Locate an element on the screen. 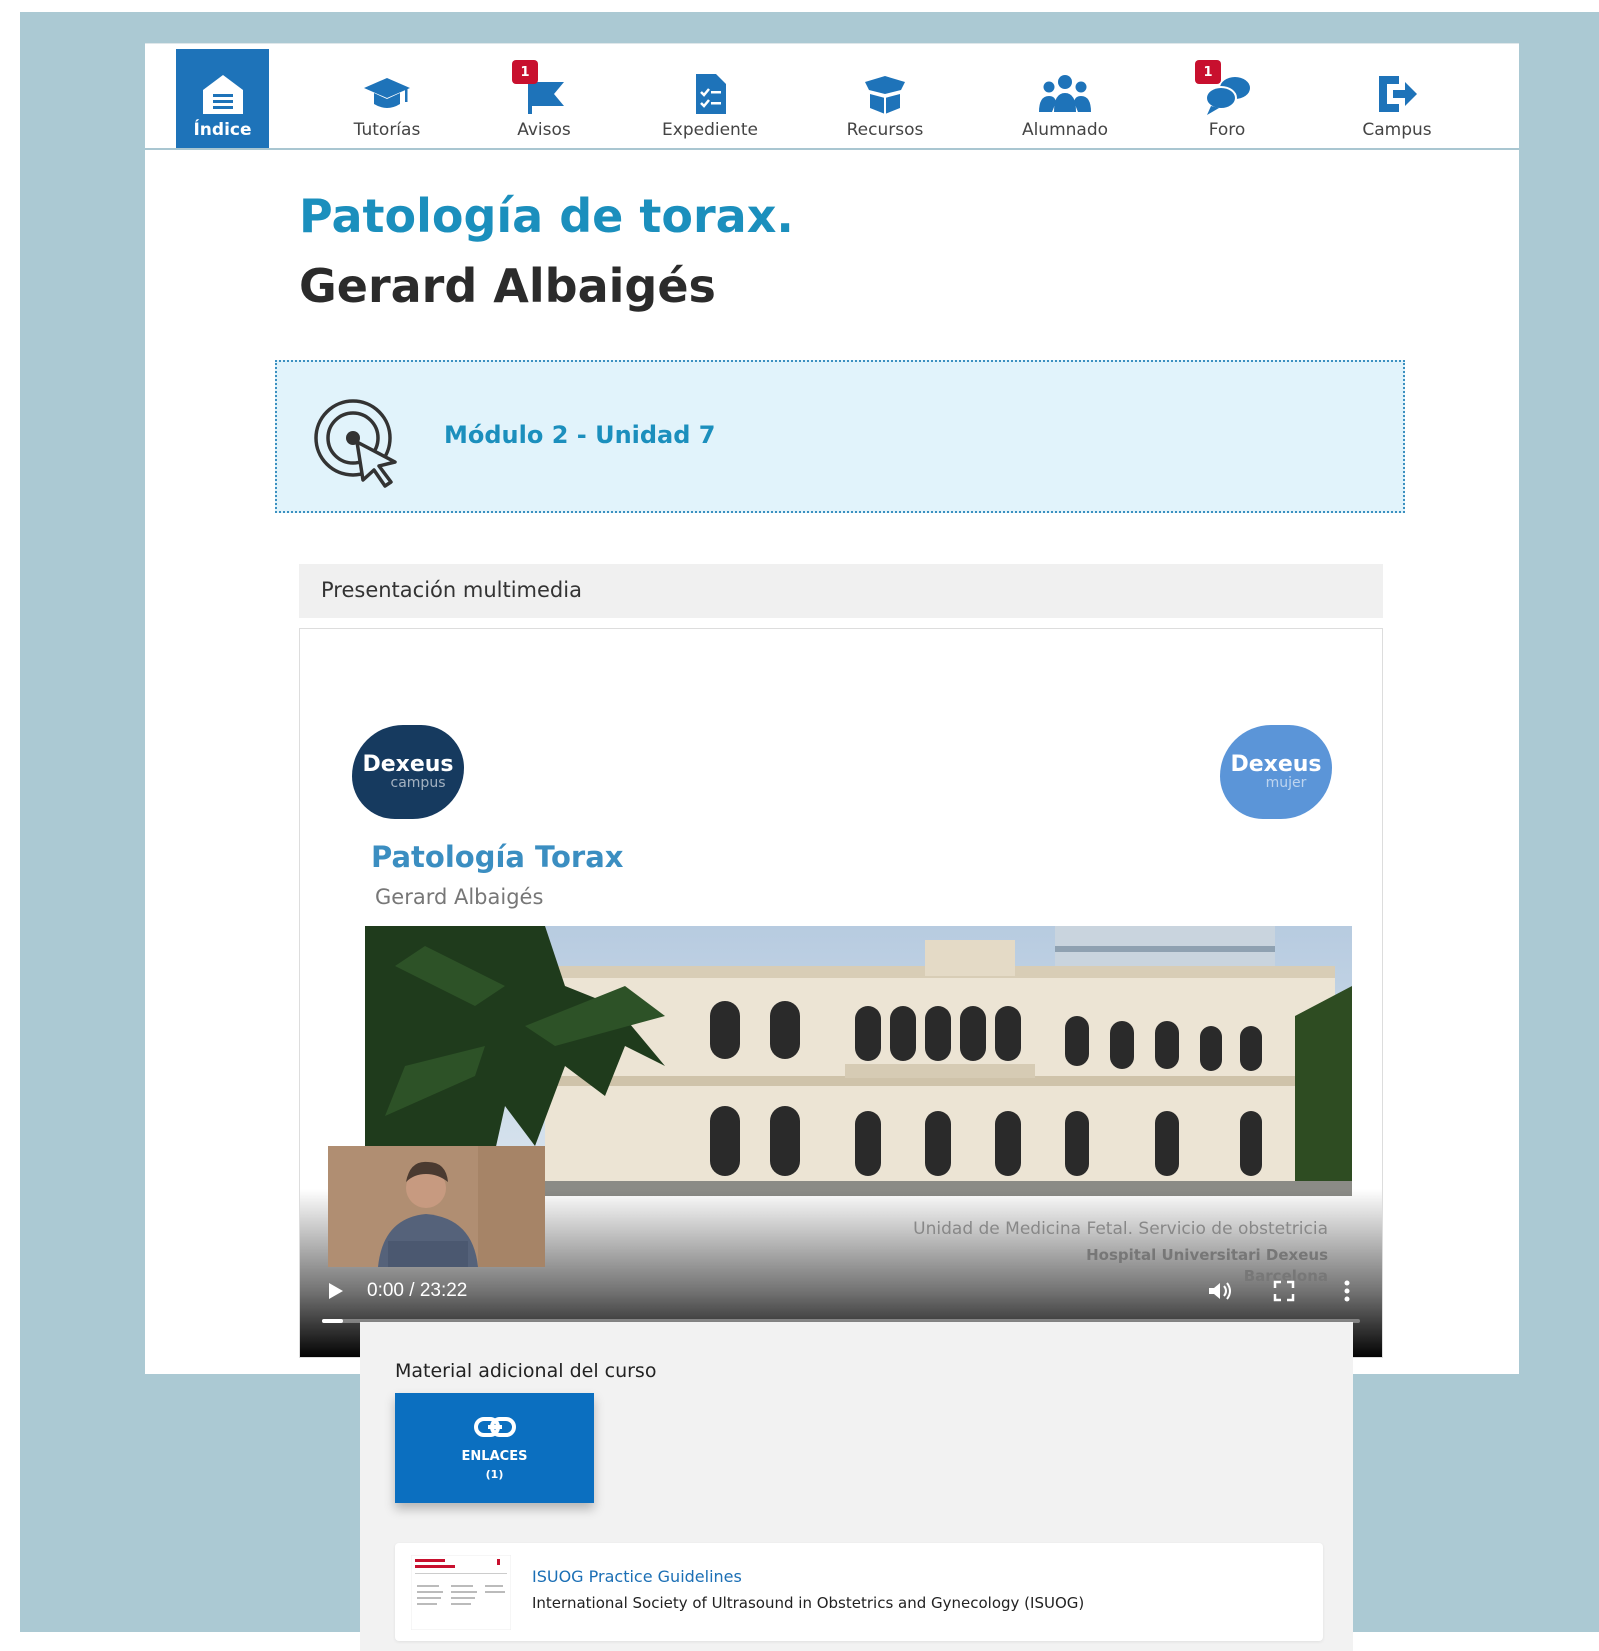 The height and width of the screenshot is (1651, 1599). additional-material-panel: Material adicional del curso ENLACES (1) is located at coordinates (856, 1486).